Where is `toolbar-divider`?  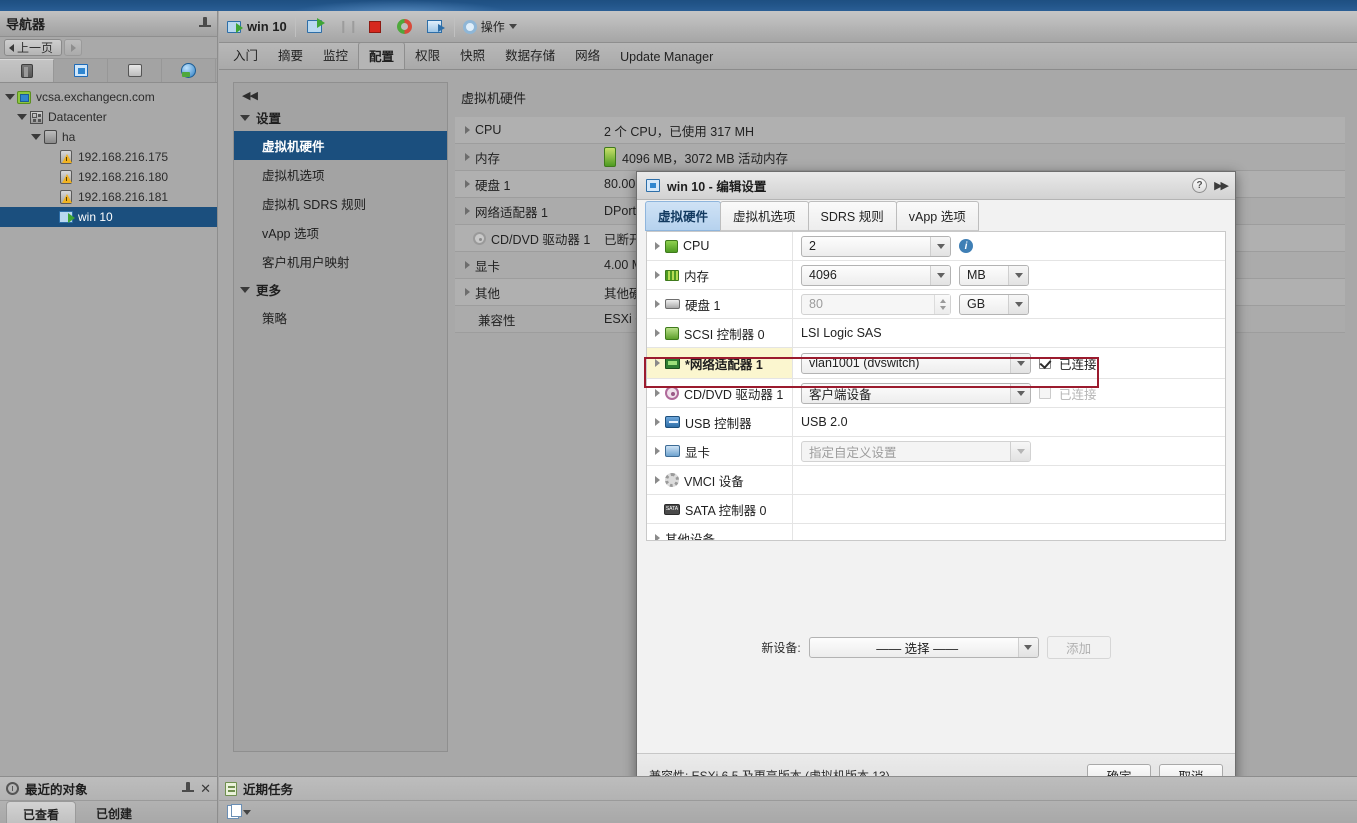
toolbar-divider is located at coordinates (295, 26).